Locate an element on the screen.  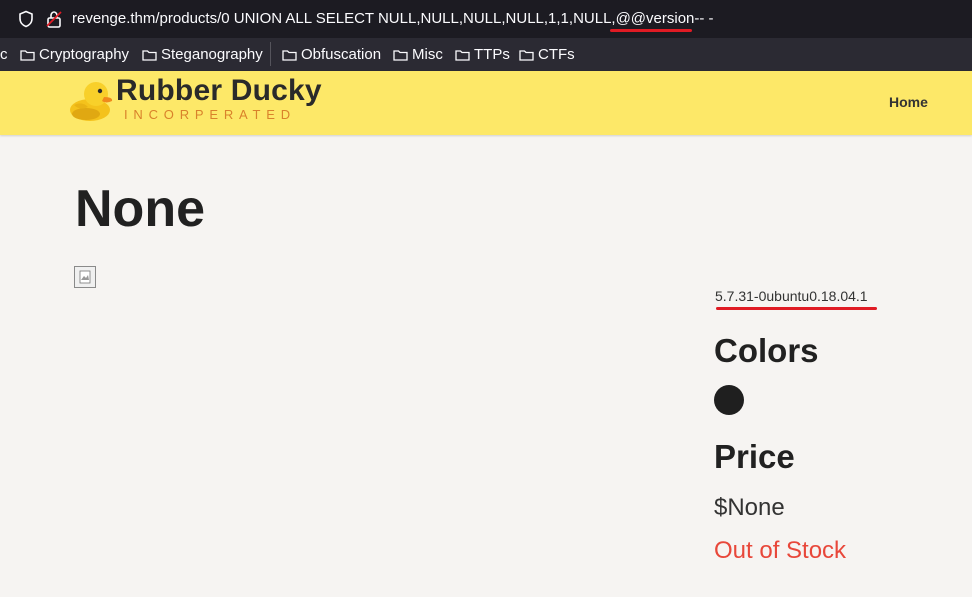
bookmark-steganography: Steganography is located at coordinates (202, 54).